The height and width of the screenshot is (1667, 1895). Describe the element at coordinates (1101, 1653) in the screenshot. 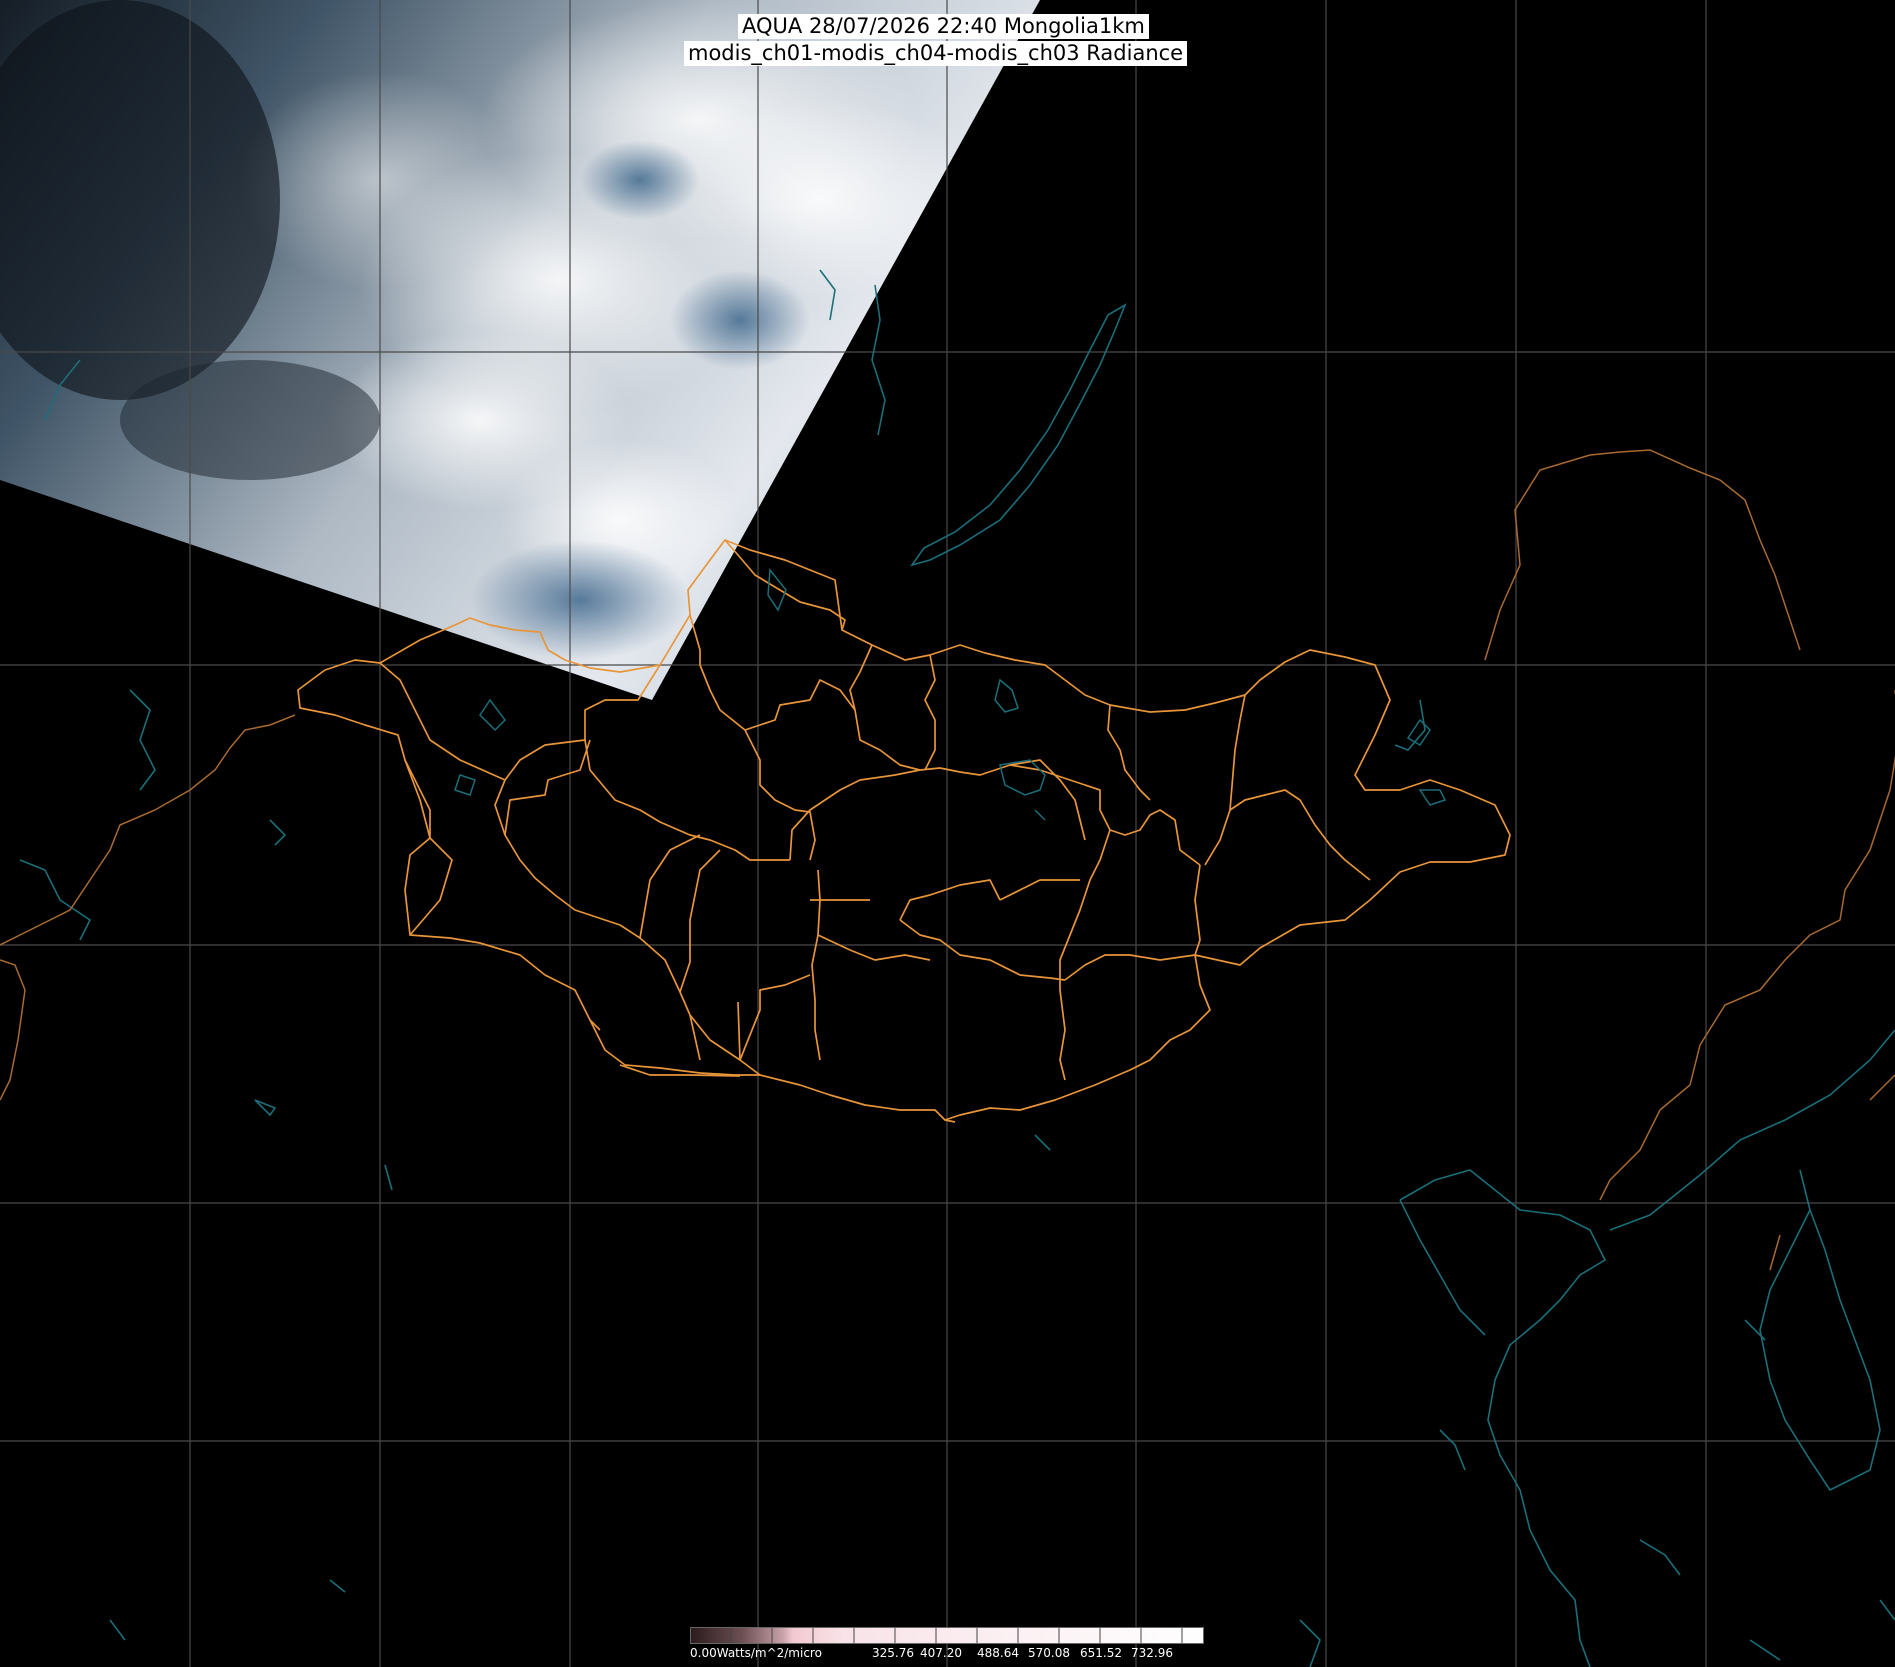

I see `colorbar-tick-label: 651.52` at that location.